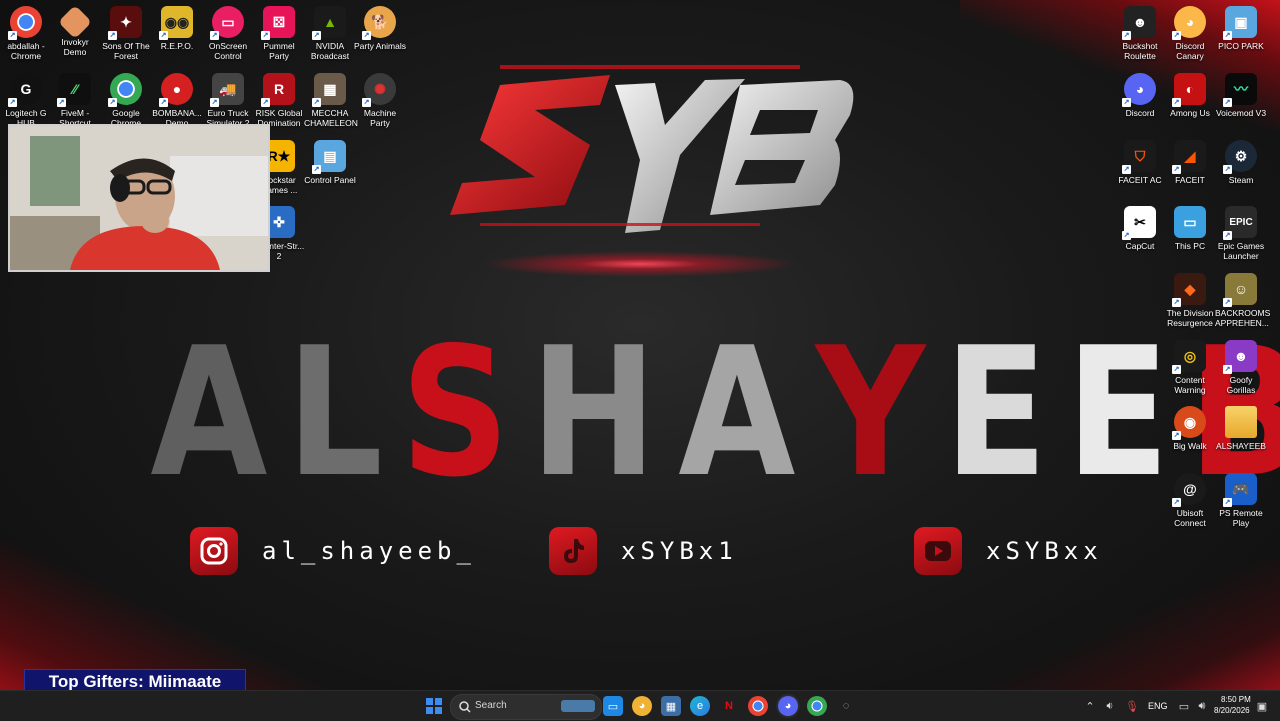 This screenshot has width=1280, height=721. I want to click on instagram-icon, so click(214, 551).